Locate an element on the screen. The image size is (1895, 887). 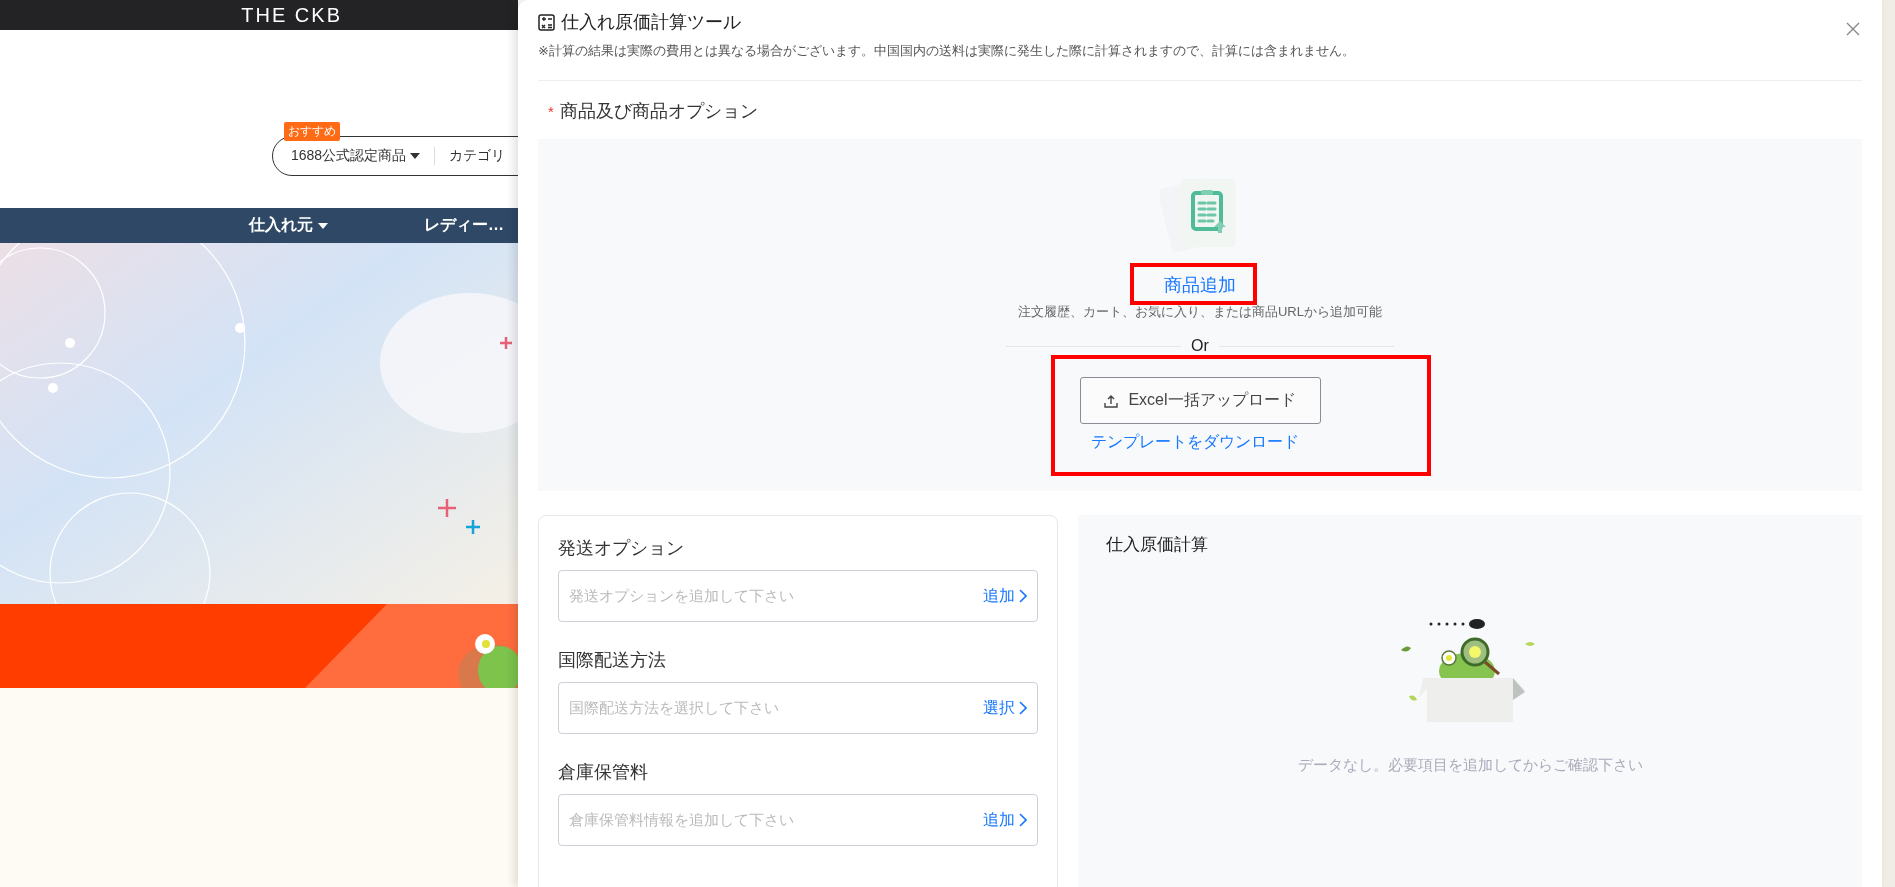
dialog-title: 仕入れ原価計算ツール is located at coordinates (651, 22).